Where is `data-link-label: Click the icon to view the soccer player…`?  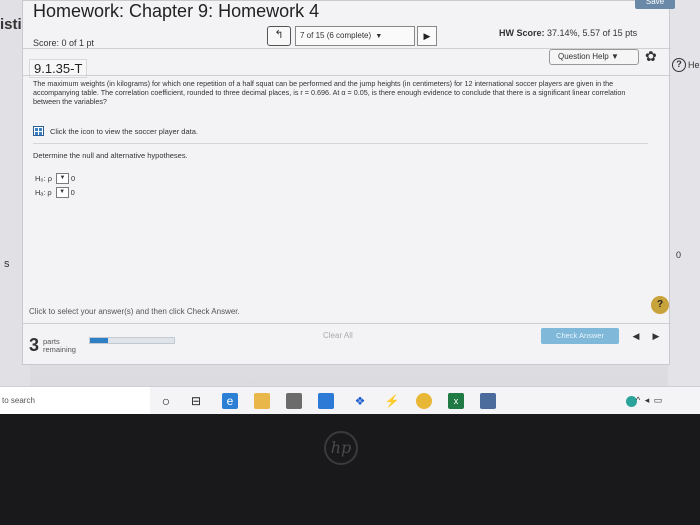
data-link-label: Click the icon to view the soccer player… is located at coordinates (124, 131).